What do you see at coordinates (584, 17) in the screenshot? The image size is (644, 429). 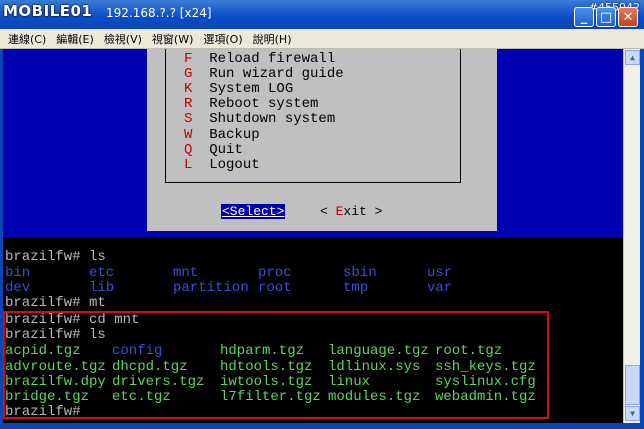 I see `minimize-icon: _` at bounding box center [584, 17].